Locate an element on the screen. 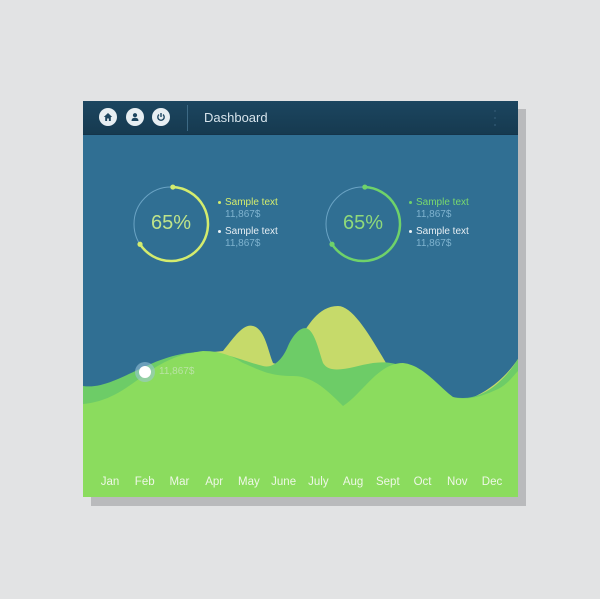  month-label: Apr is located at coordinates (214, 482).